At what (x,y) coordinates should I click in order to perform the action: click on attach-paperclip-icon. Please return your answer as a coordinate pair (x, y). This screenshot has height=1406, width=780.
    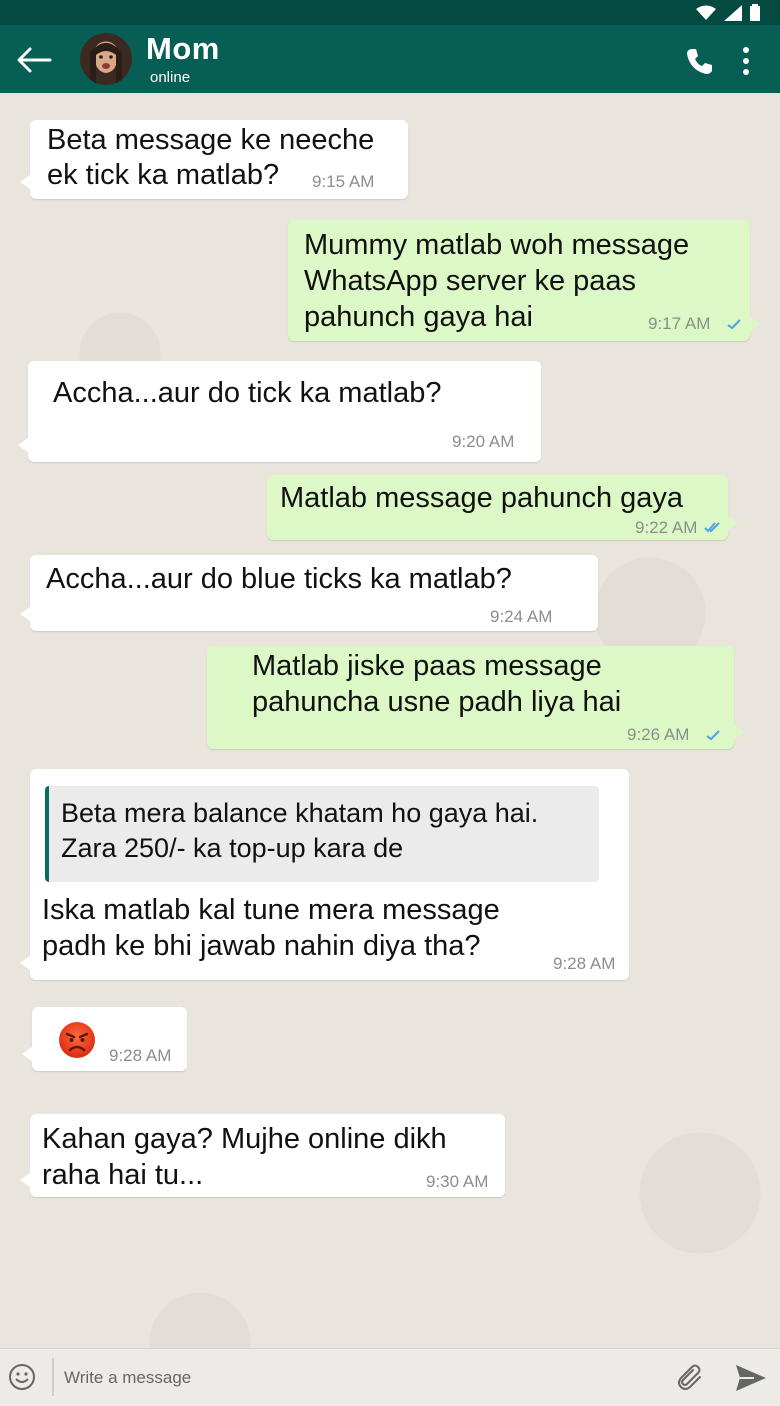
    Looking at the image, I should click on (691, 1378).